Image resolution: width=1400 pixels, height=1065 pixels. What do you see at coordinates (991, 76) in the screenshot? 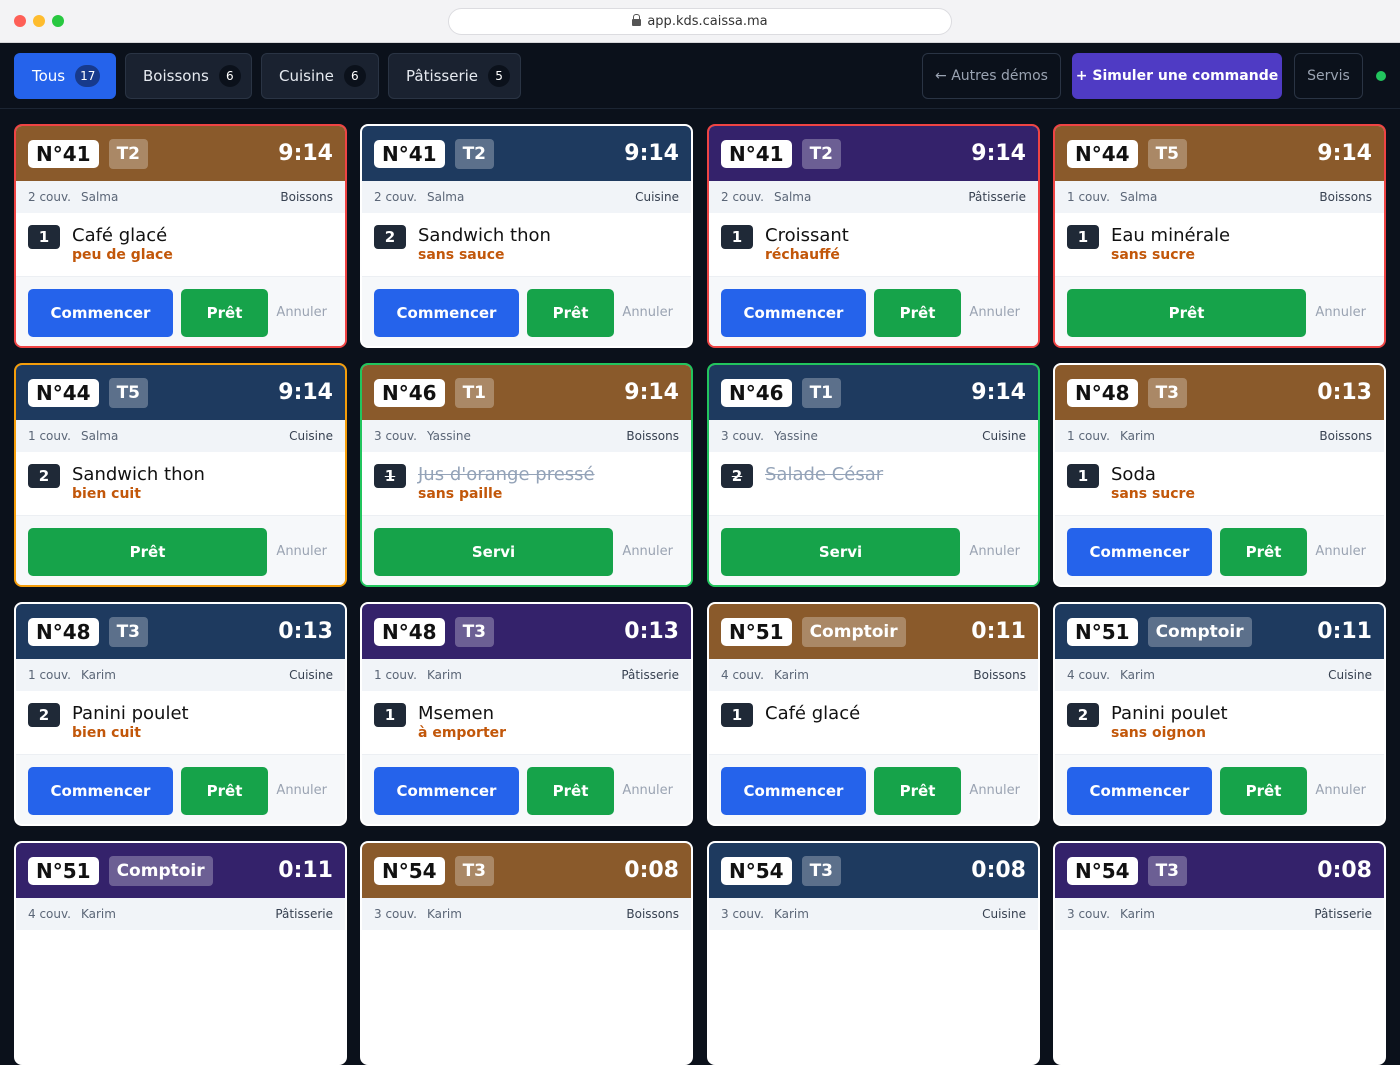
I see `other-demos-button: ← Autres démos` at bounding box center [991, 76].